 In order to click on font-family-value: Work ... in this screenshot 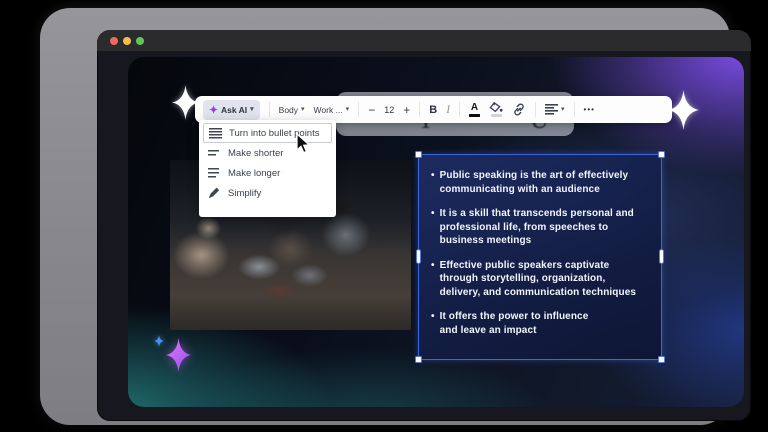, I will do `click(328, 109)`.